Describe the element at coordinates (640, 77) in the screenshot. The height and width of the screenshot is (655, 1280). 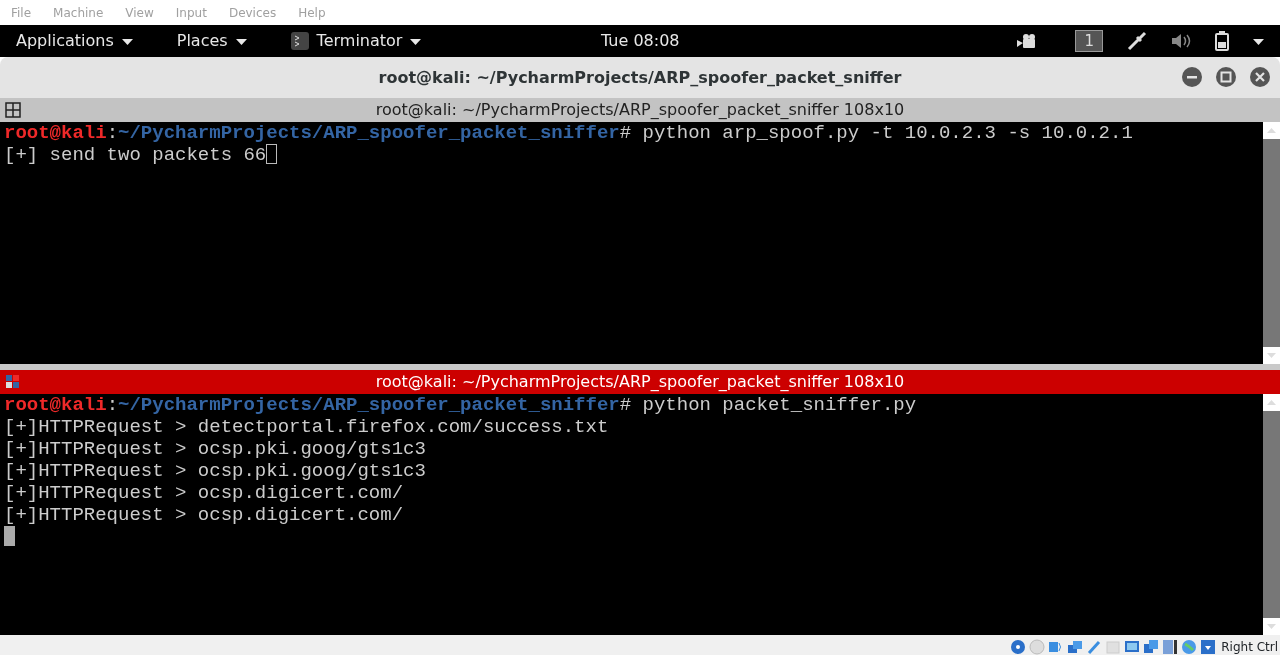
I see `window-title: root@kali: ~/PycharmProjects/ARP_spoofer_packet_sniffer` at that location.